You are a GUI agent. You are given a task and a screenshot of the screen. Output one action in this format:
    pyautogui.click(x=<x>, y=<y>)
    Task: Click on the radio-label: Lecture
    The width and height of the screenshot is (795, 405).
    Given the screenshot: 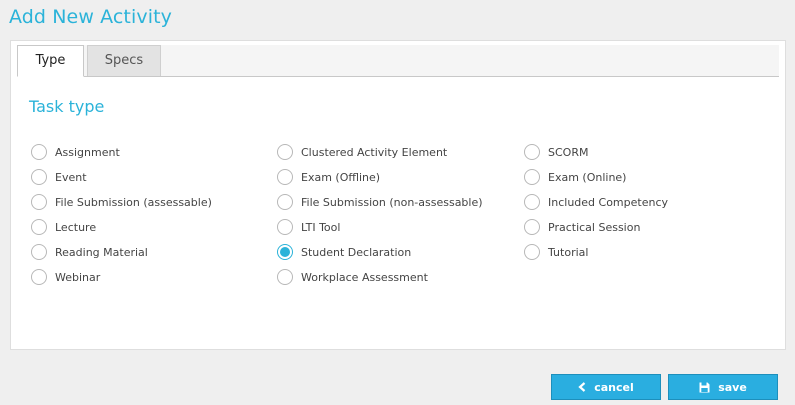 What is the action you would take?
    pyautogui.click(x=76, y=227)
    